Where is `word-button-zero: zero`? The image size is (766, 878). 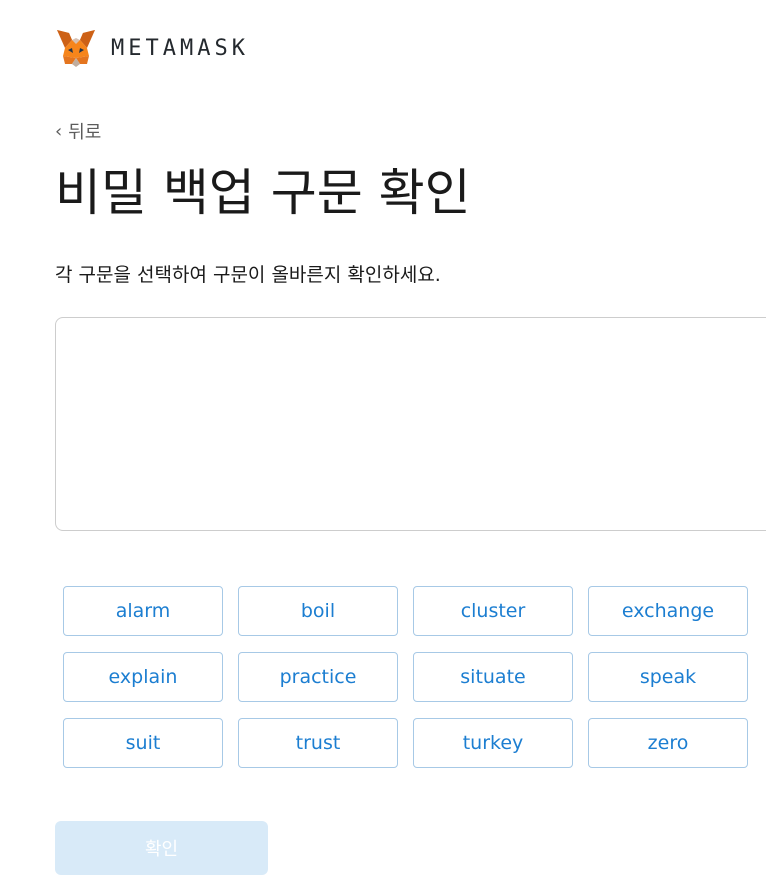 word-button-zero: zero is located at coordinates (668, 743).